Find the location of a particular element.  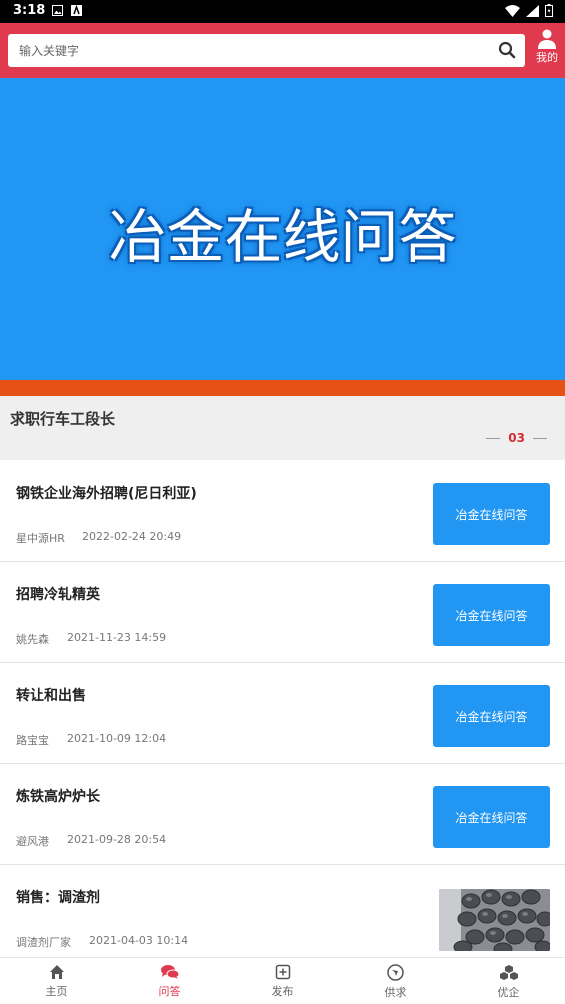

notice-pager: 03 is located at coordinates (516, 438).